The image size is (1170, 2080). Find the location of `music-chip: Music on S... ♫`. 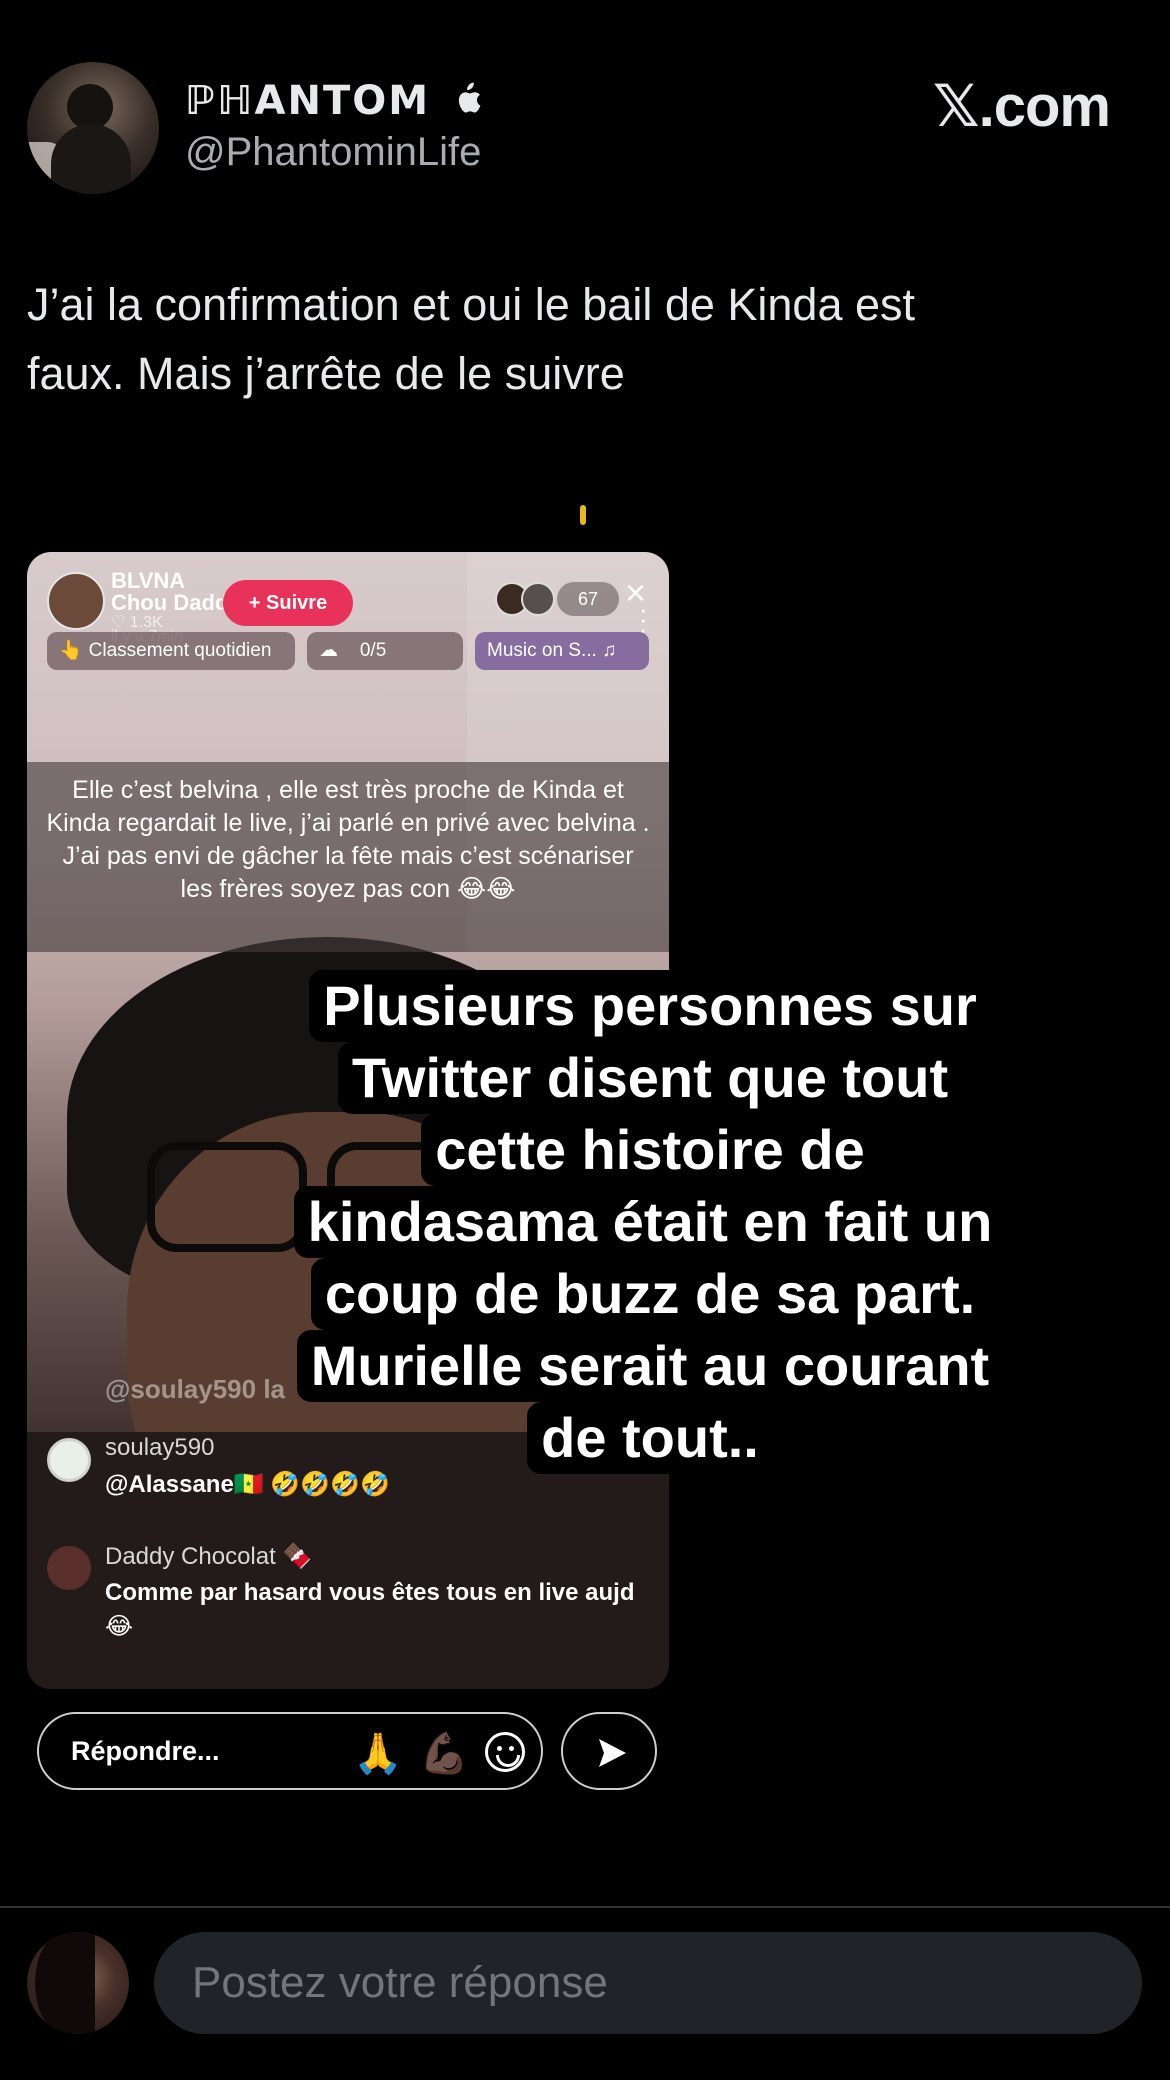

music-chip: Music on S... ♫ is located at coordinates (562, 651).